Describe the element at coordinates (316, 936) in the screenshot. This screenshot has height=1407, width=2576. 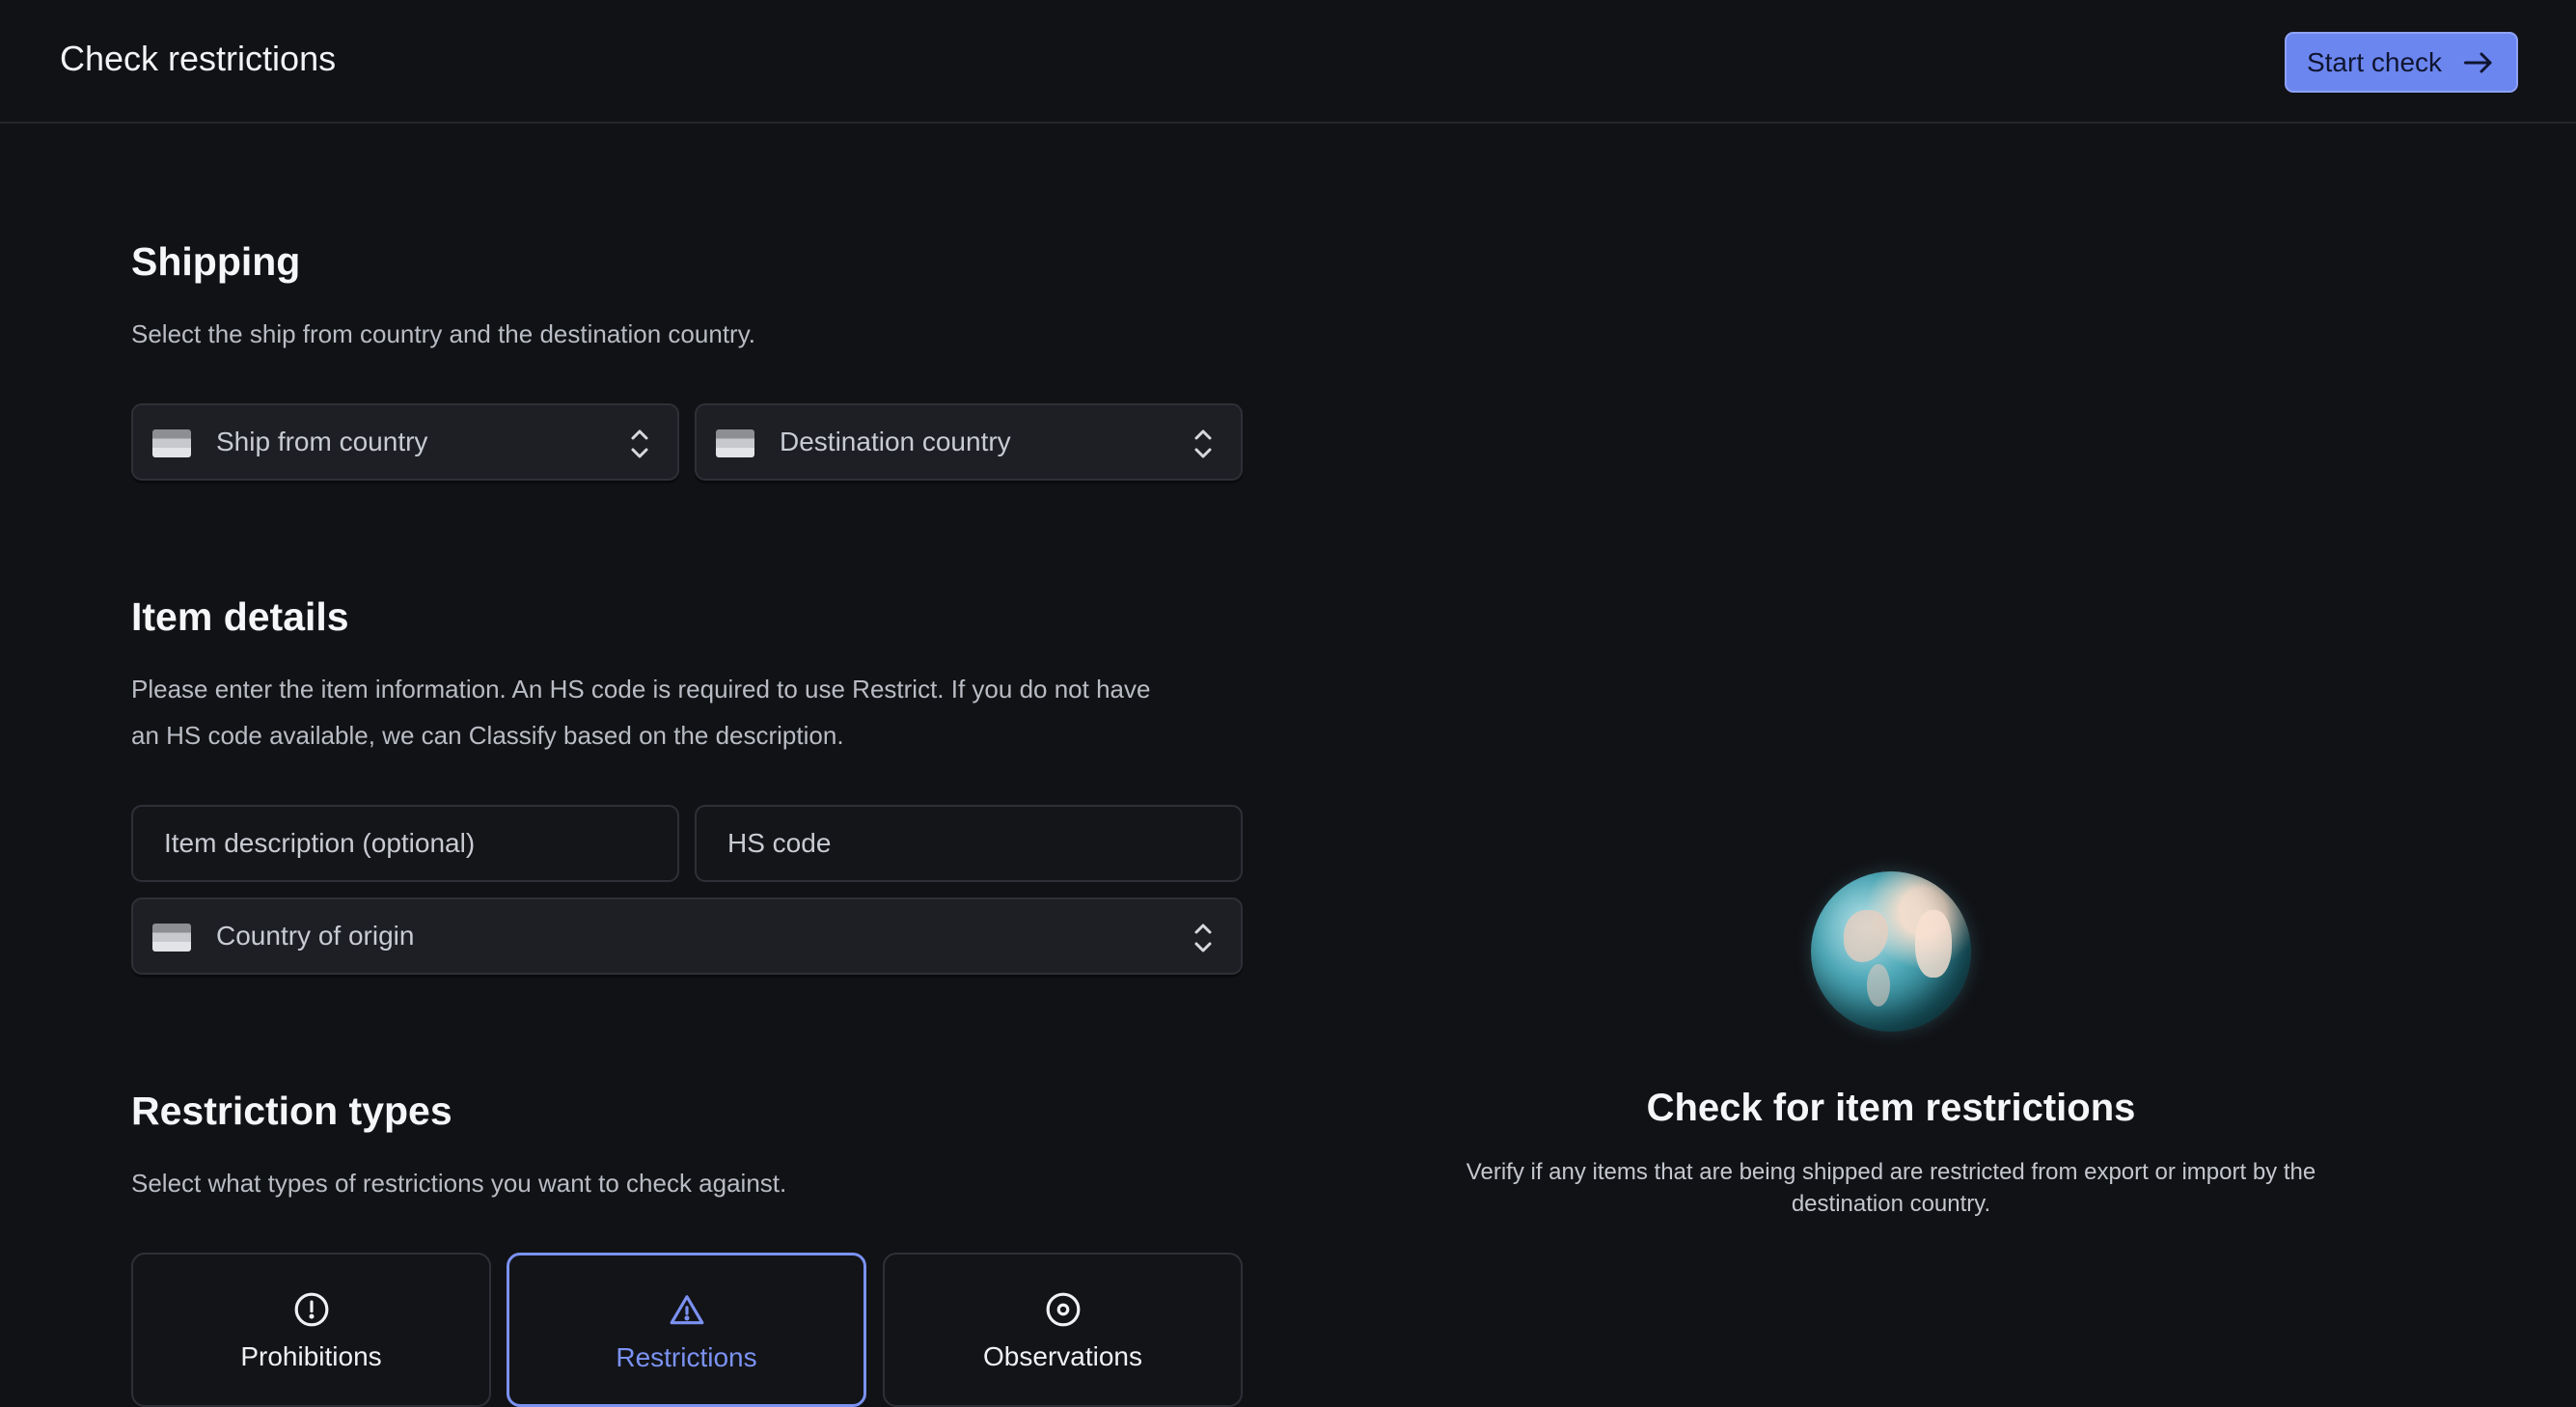
I see `country-of-origin-label: Country of origin` at that location.